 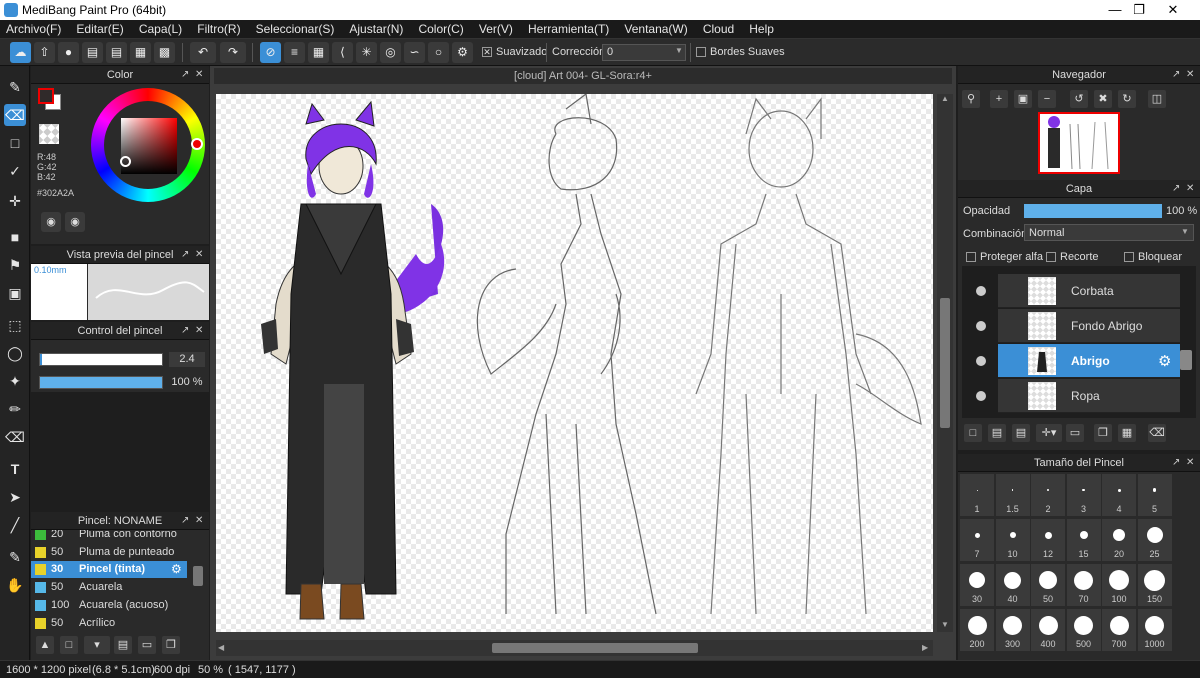 I want to click on visibility-icon, so click(x=981, y=396).